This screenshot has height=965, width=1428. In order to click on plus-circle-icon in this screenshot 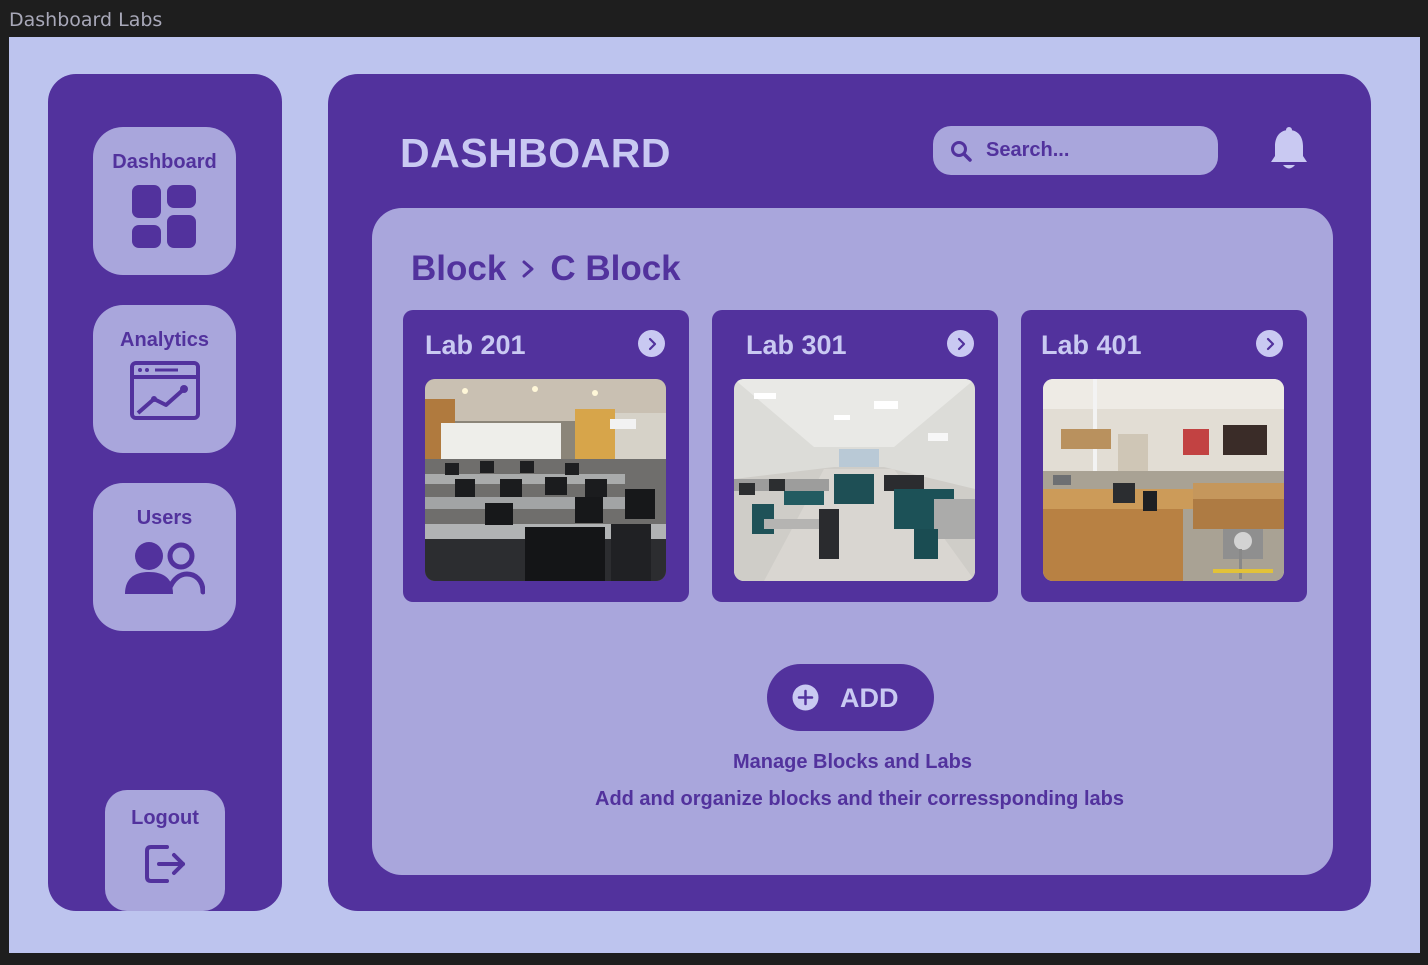, I will do `click(805, 700)`.